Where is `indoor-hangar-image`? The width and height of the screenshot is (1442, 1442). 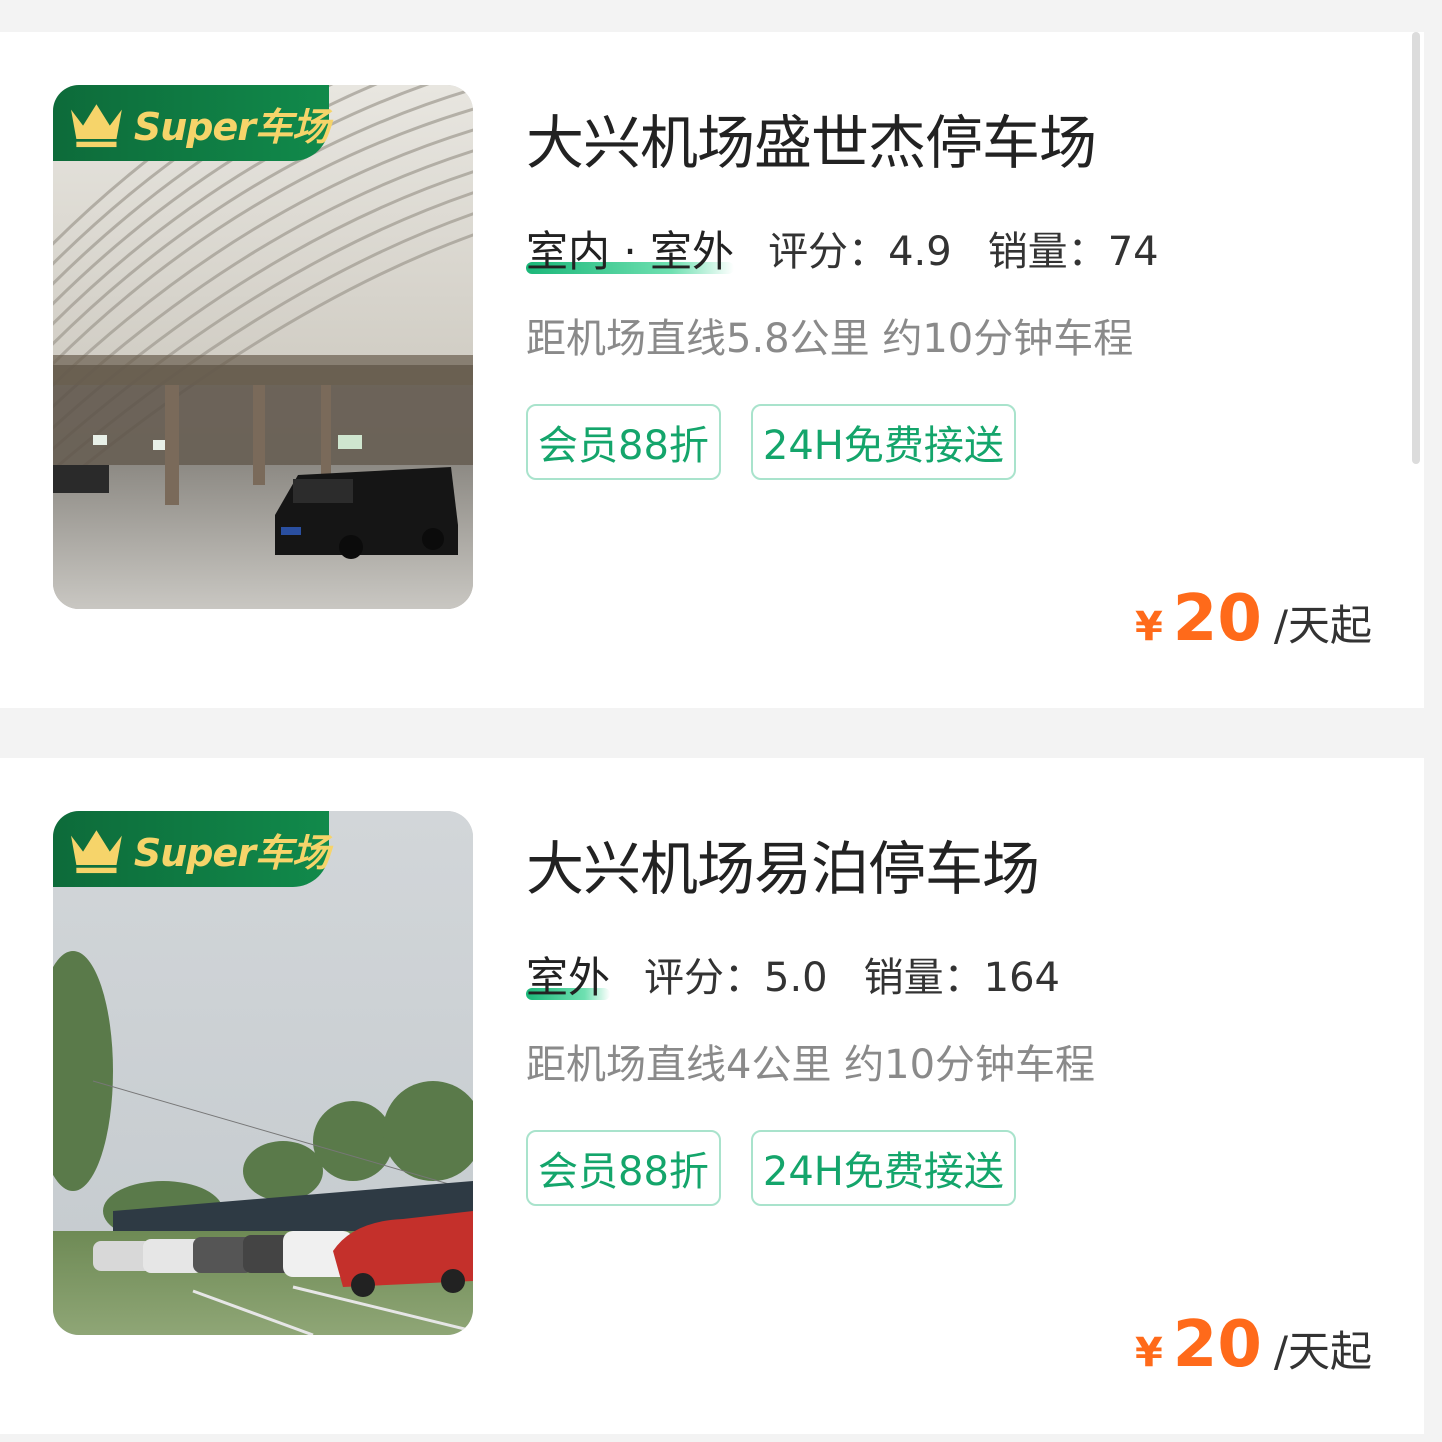
indoor-hangar-image is located at coordinates (263, 347).